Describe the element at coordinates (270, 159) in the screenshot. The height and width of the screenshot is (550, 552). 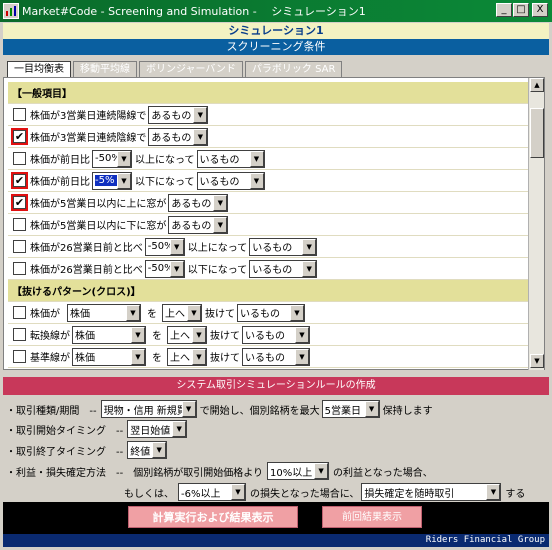
I see `condition-row: 株価が前日比 -50%▼ 以上になって いるもの▼` at that location.